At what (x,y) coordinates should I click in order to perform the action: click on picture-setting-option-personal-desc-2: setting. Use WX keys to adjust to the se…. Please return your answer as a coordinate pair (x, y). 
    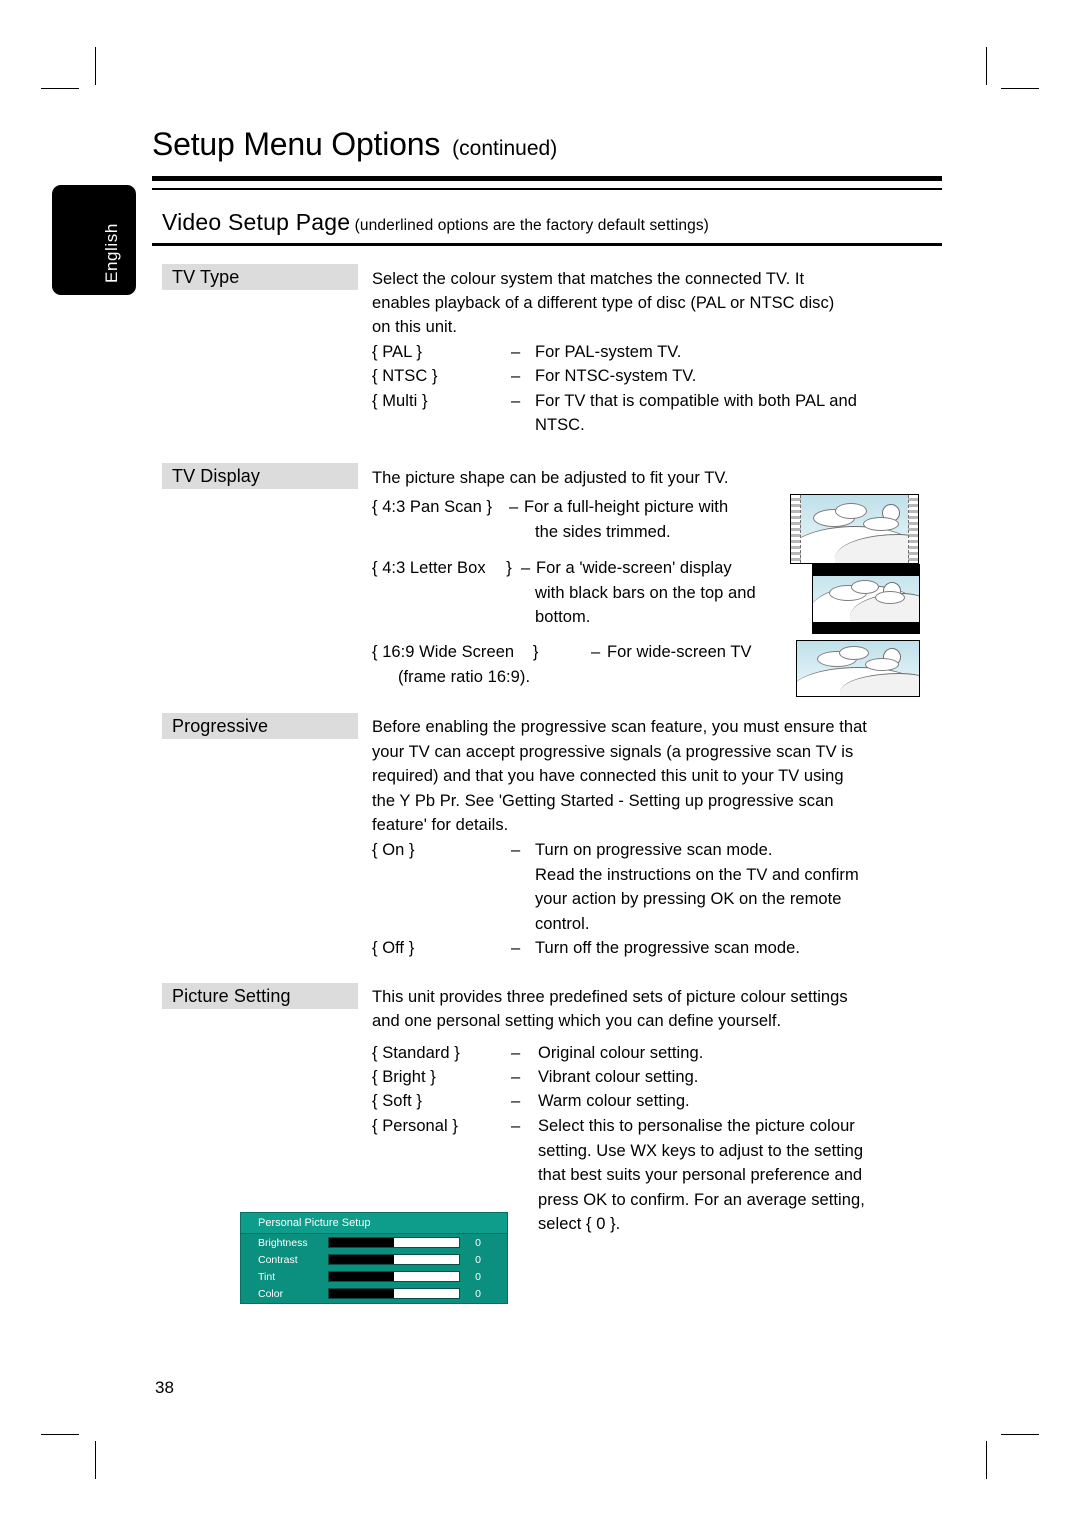
    Looking at the image, I should click on (701, 1151).